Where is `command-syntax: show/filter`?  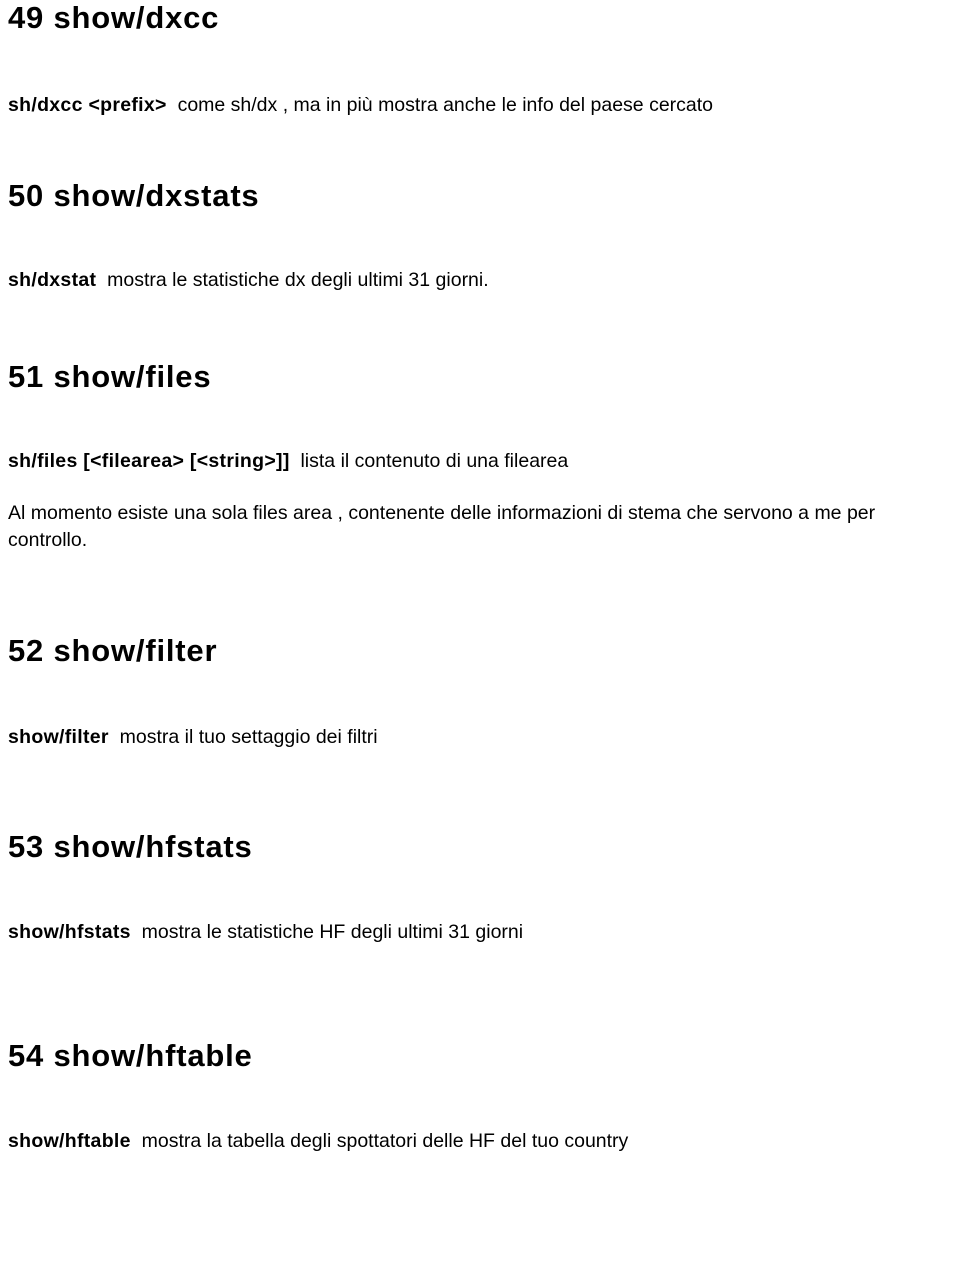 command-syntax: show/filter is located at coordinates (58, 736).